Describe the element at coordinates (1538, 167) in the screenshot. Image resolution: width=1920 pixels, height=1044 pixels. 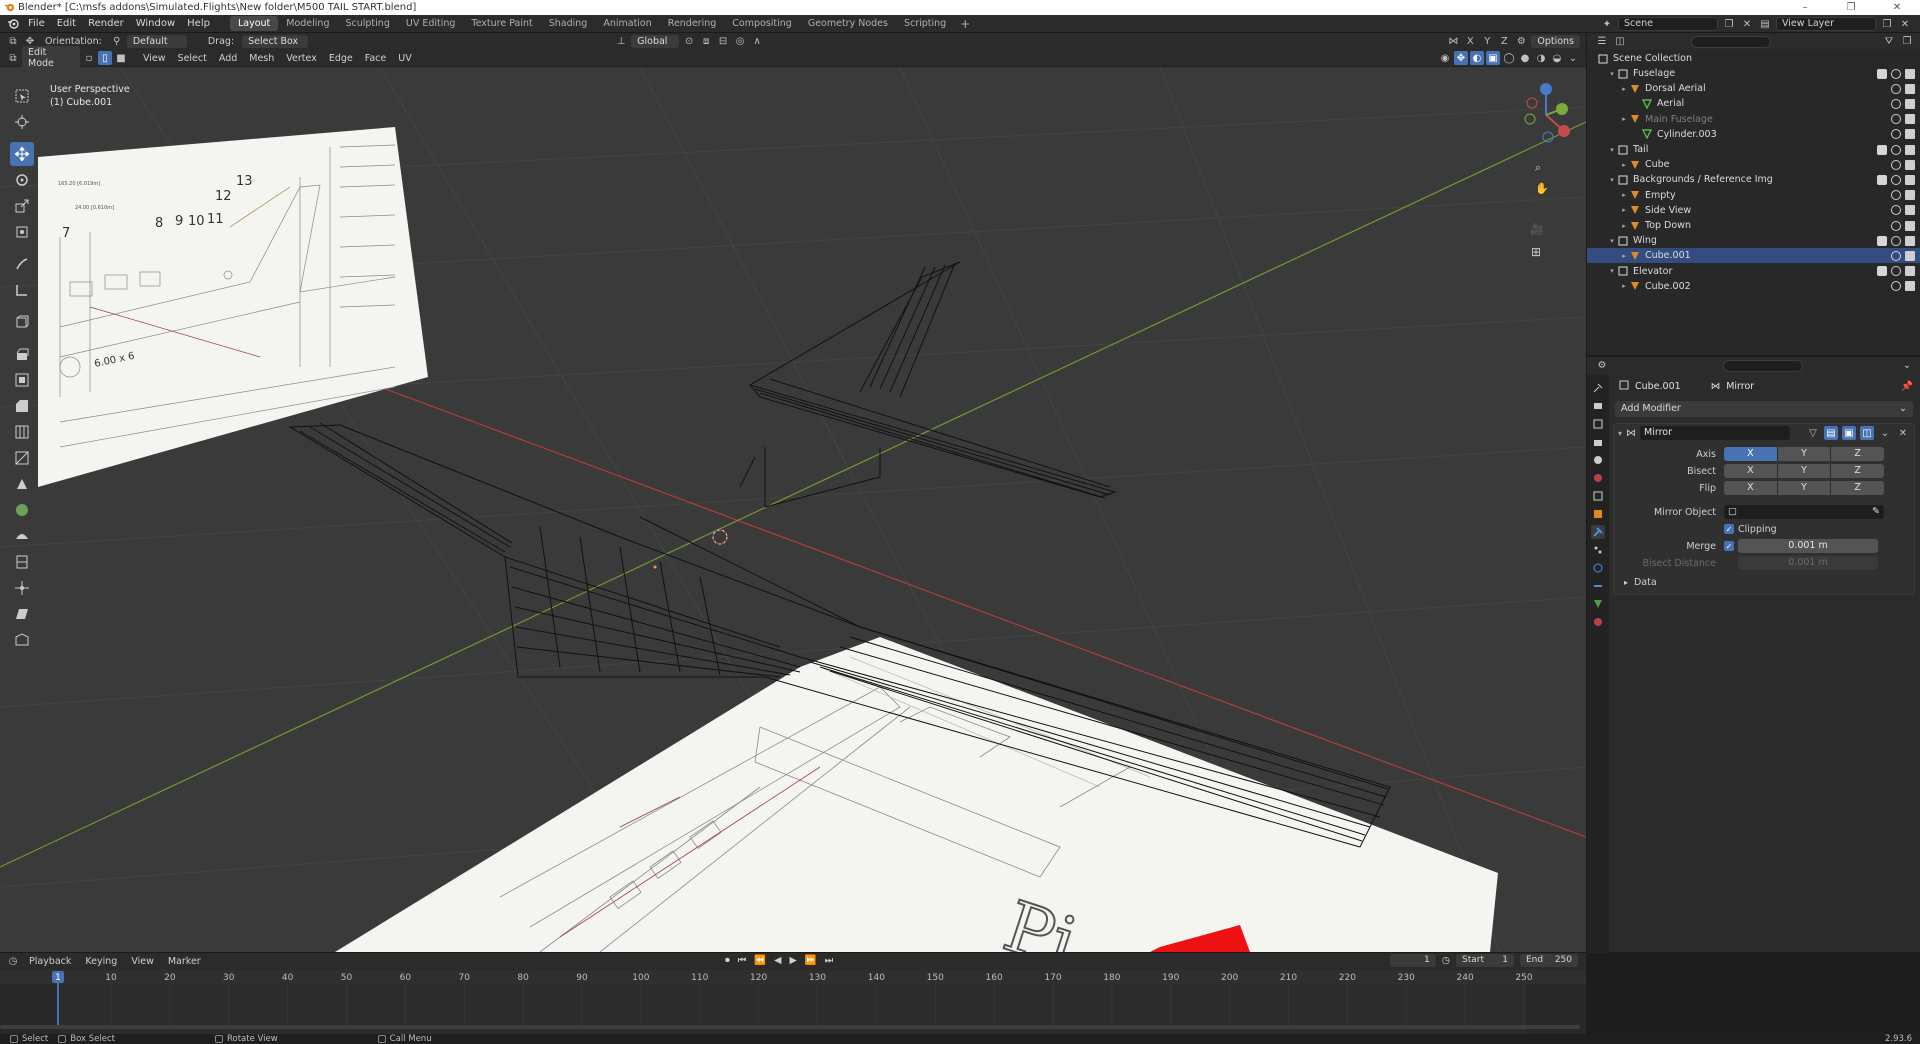
I see `zoom-icon: ⌕` at that location.